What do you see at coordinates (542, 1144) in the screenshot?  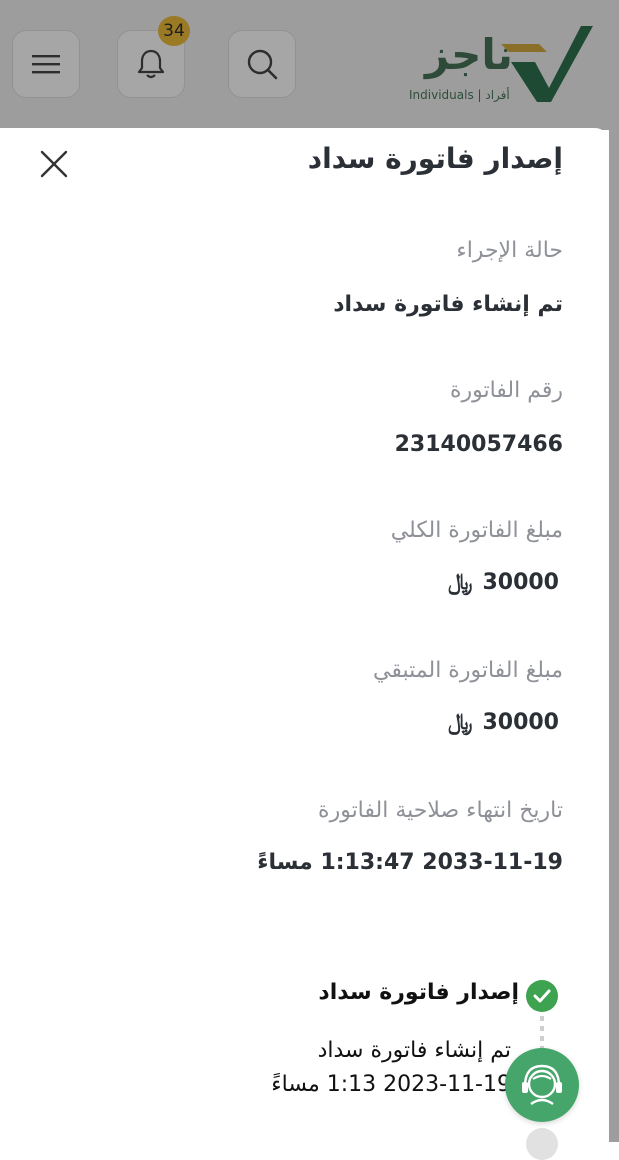 I see `timeline-next-step` at bounding box center [542, 1144].